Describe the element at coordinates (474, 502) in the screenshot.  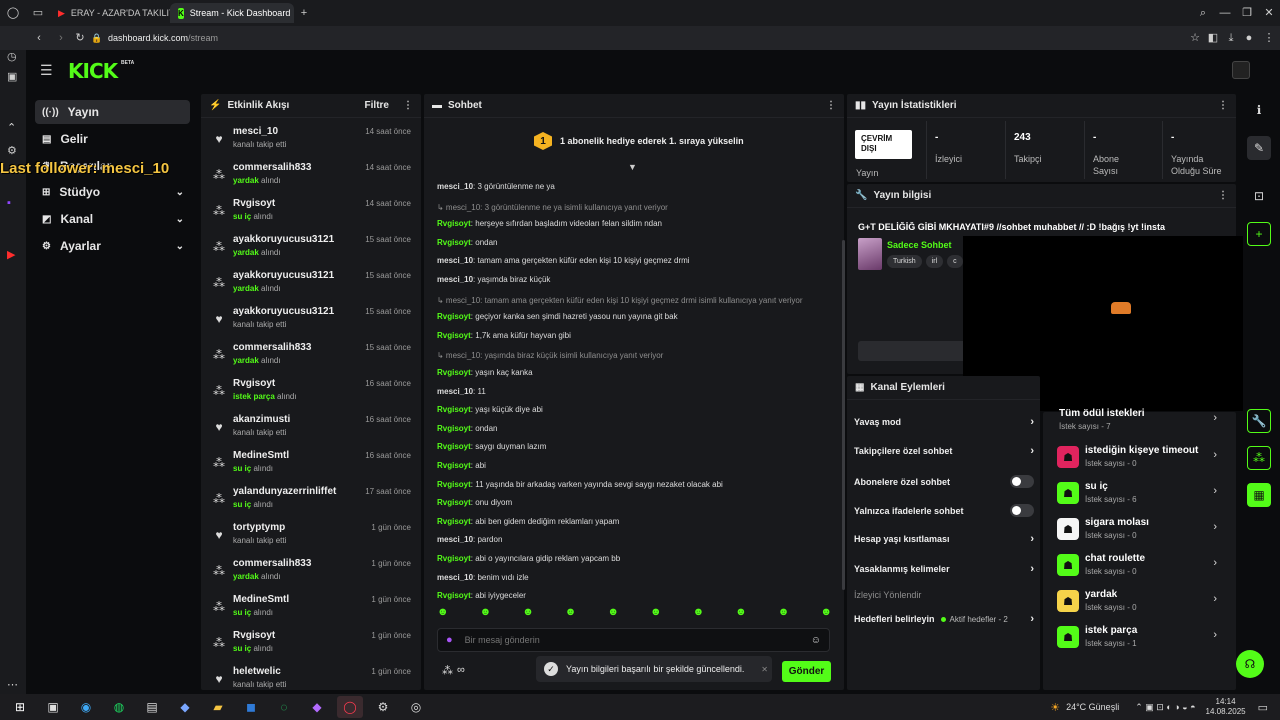
I see `chat-message: Rvgisoyt: onu diyom` at that location.